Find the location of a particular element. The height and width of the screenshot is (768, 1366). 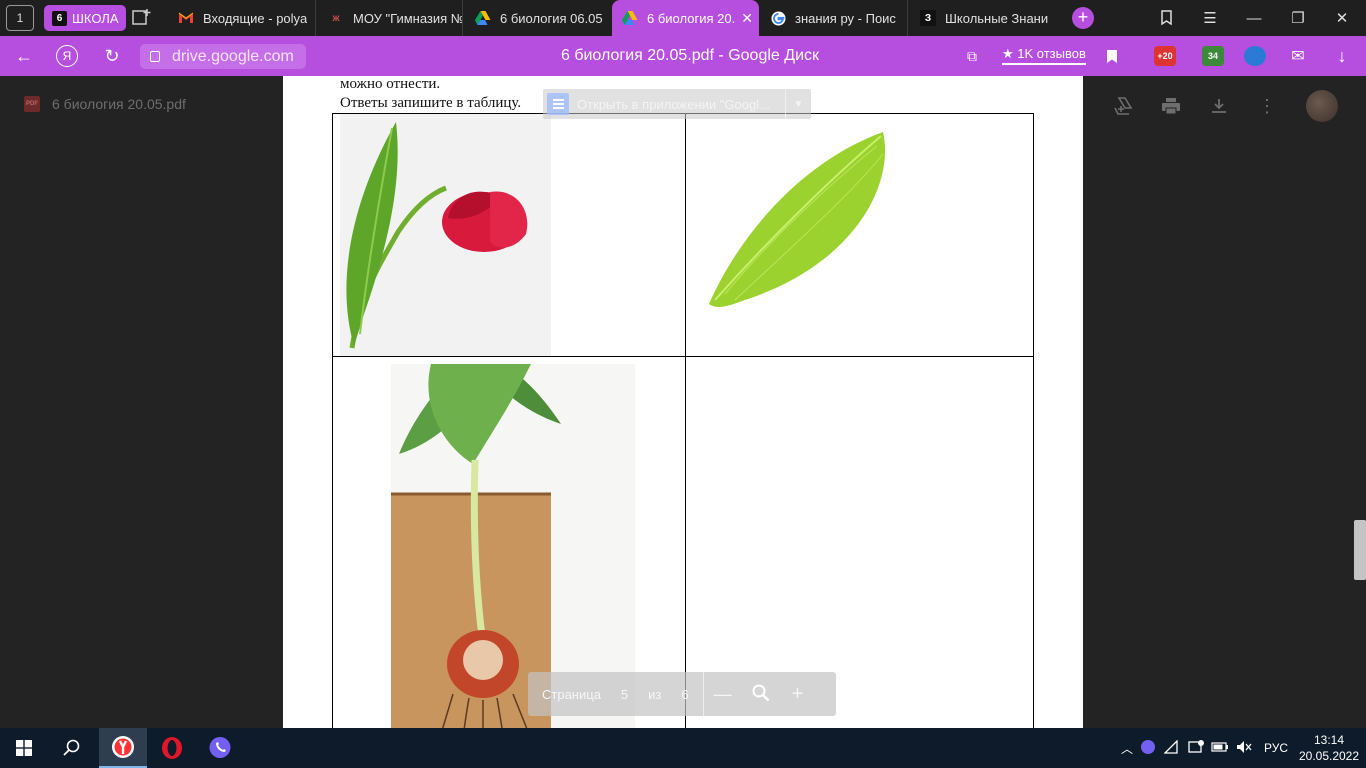

page-navigator: Страница 5 из 6 — + is located at coordinates (682, 694).